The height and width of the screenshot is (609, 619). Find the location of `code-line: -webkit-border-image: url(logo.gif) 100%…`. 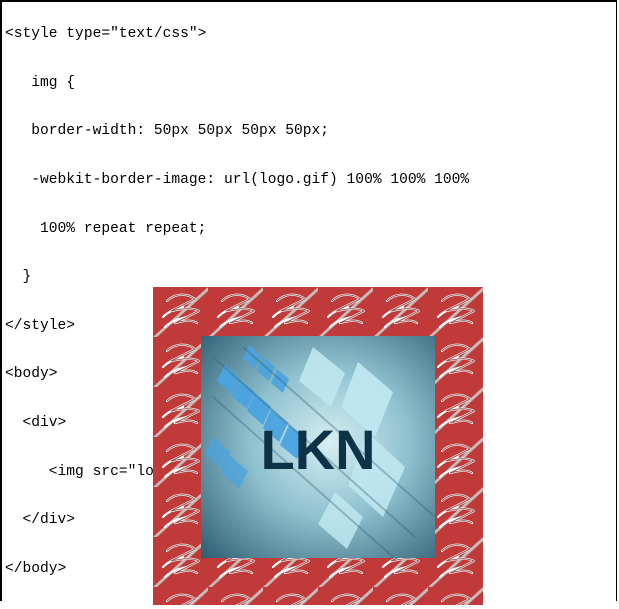

code-line: -webkit-border-image: url(logo.gif) 100%… is located at coordinates (237, 179).